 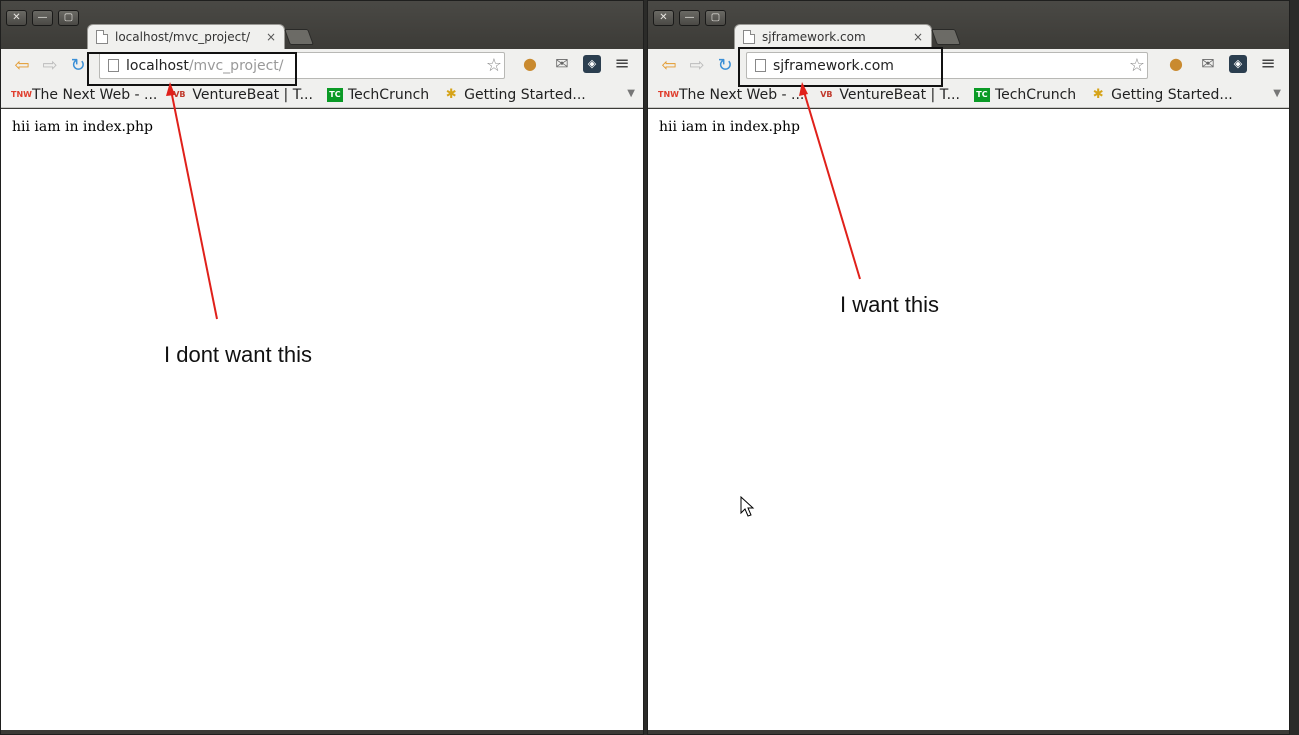 What do you see at coordinates (182, 37) in the screenshot?
I see `tab-title: localhost/mvc_project/` at bounding box center [182, 37].